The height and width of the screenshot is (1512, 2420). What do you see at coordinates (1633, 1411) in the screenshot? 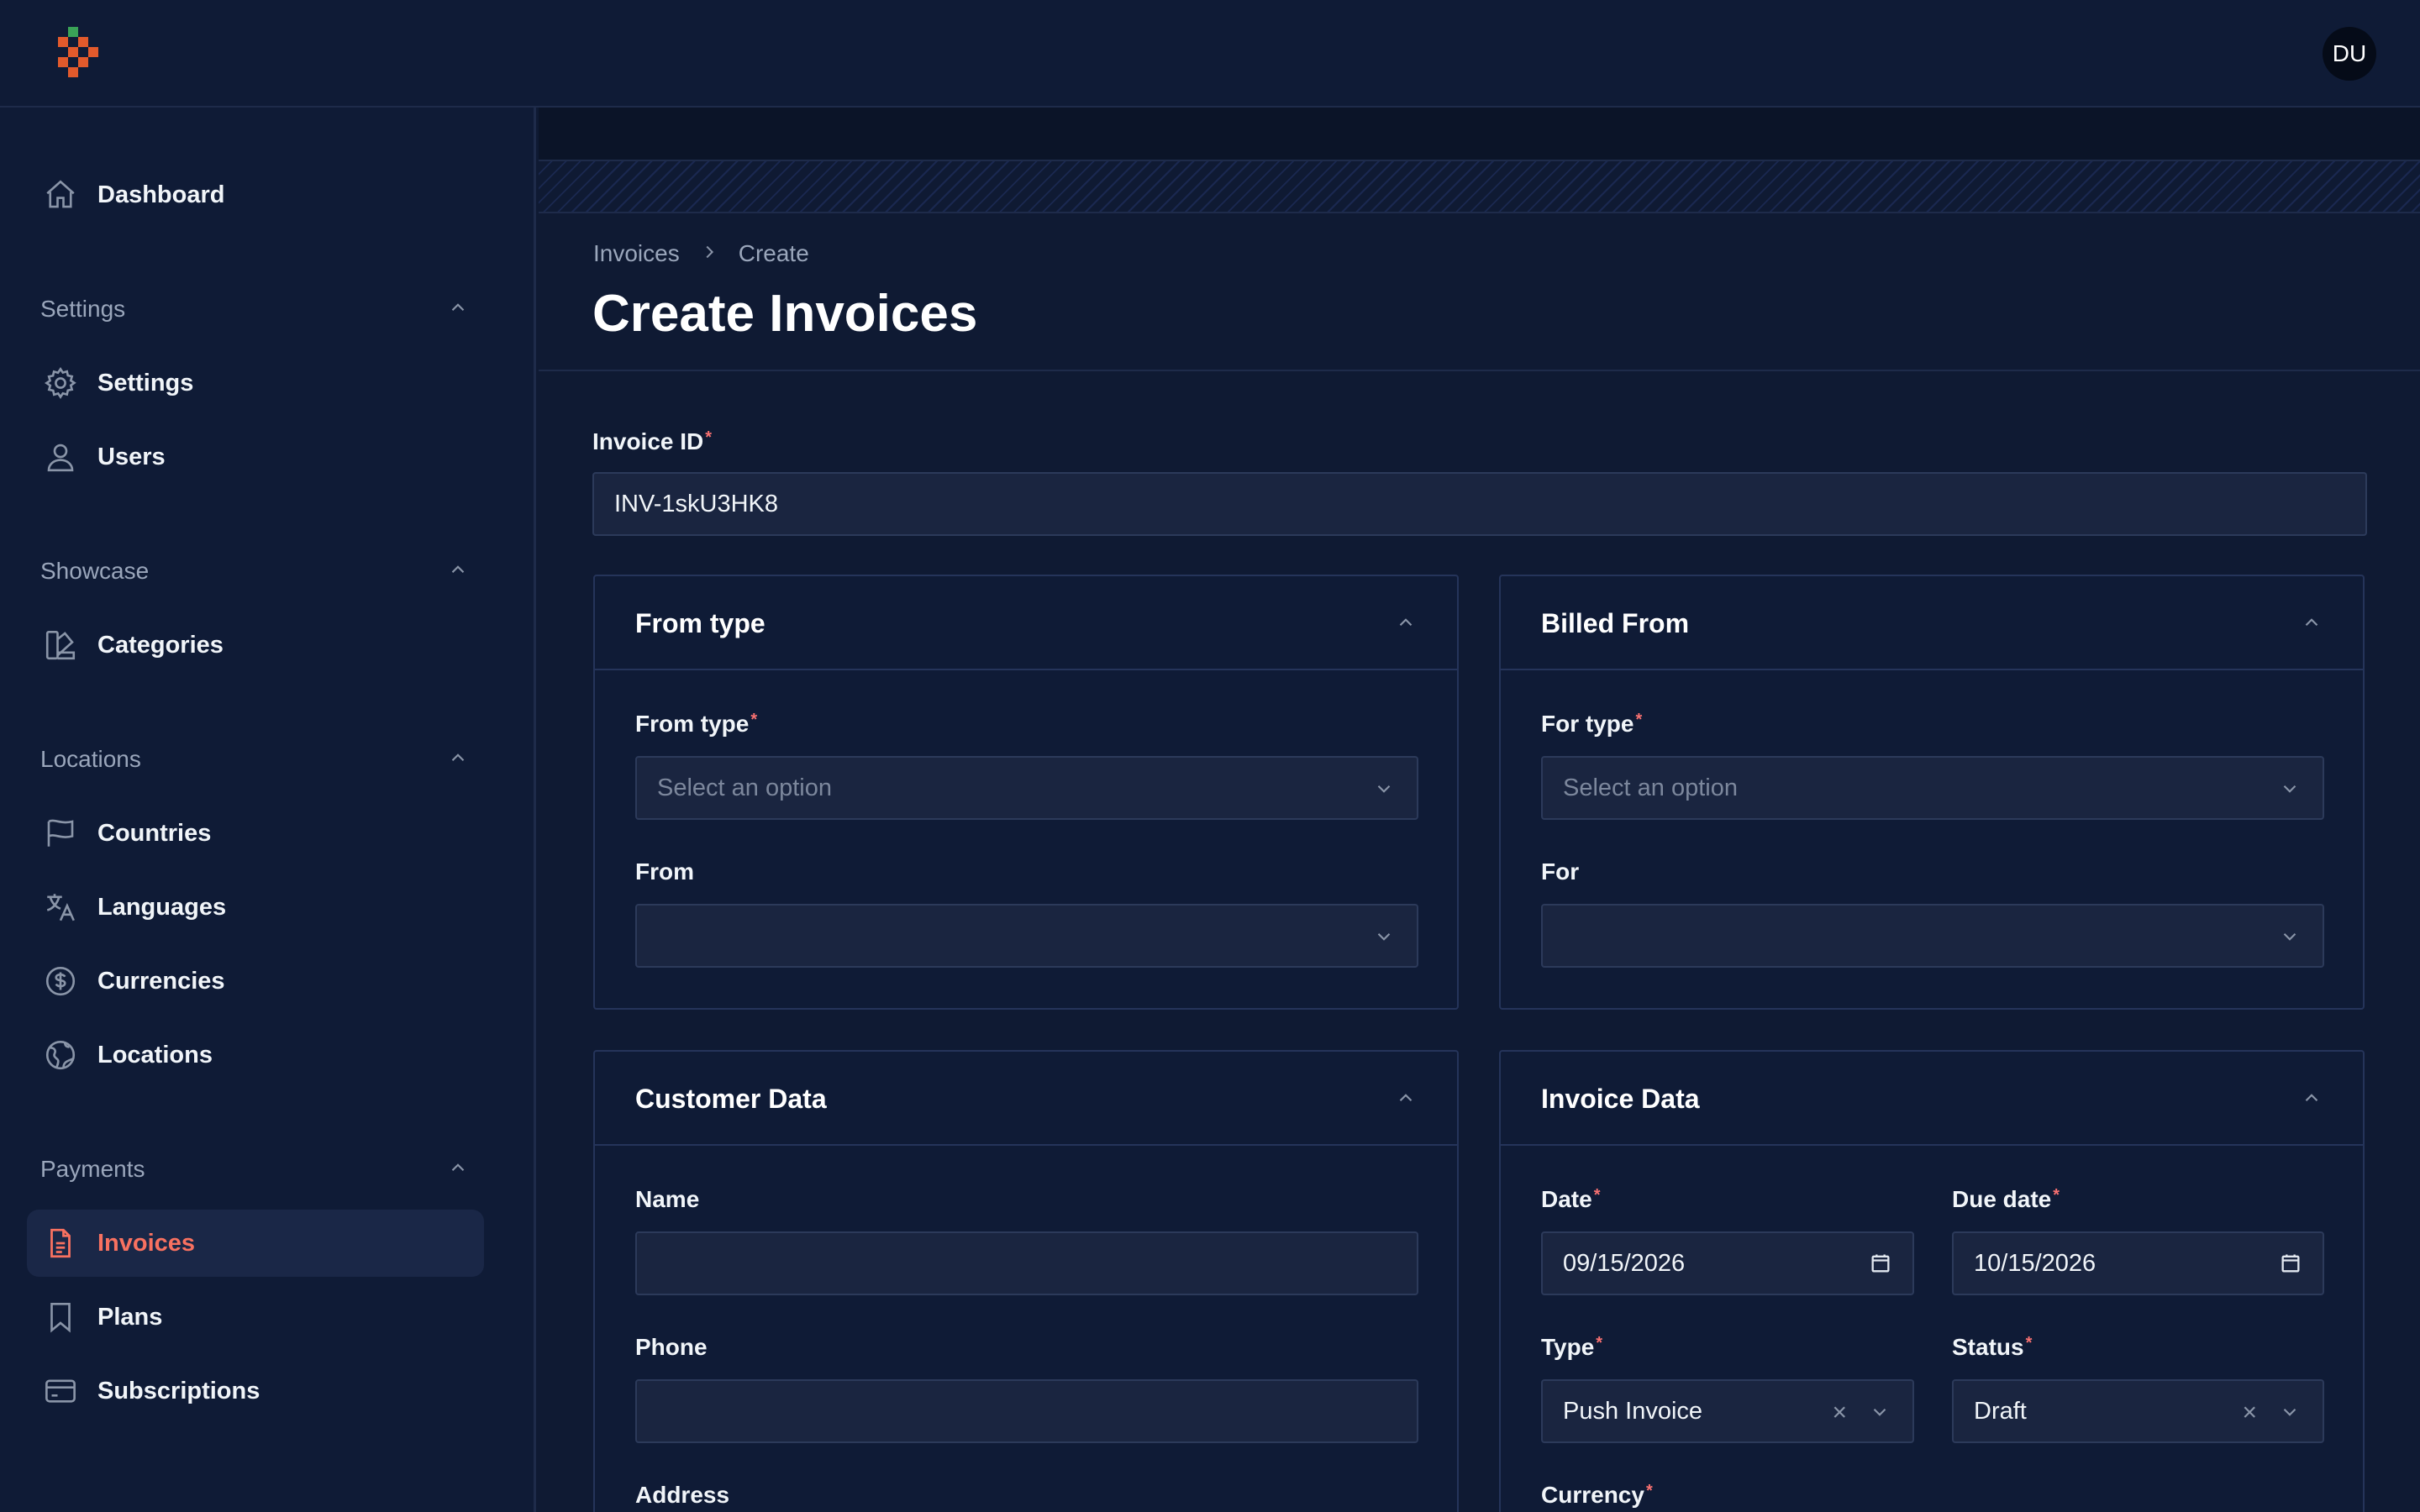
I see `select-value: Push Invoice` at bounding box center [1633, 1411].